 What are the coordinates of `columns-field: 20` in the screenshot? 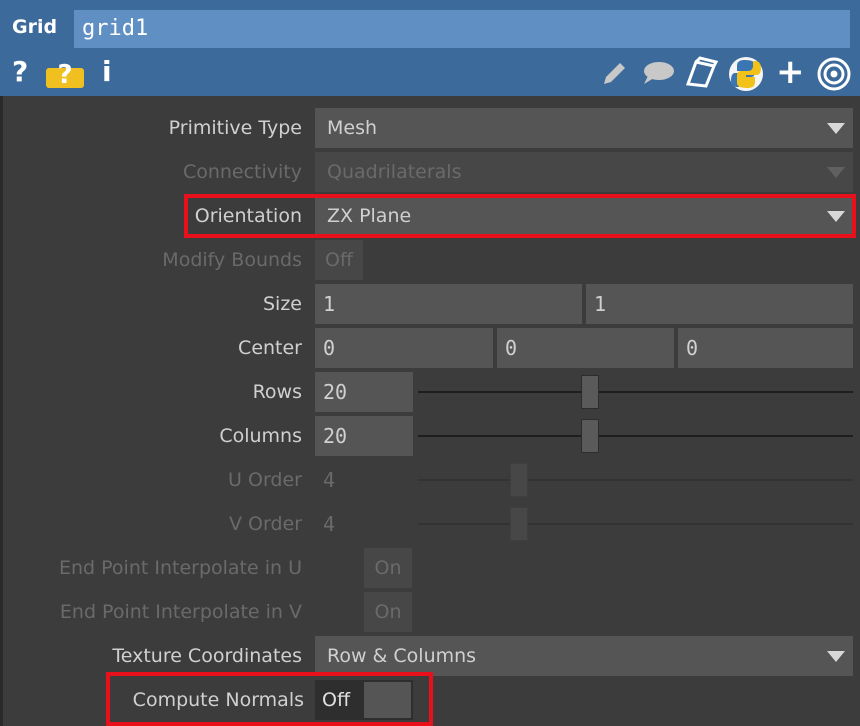 It's located at (364, 436).